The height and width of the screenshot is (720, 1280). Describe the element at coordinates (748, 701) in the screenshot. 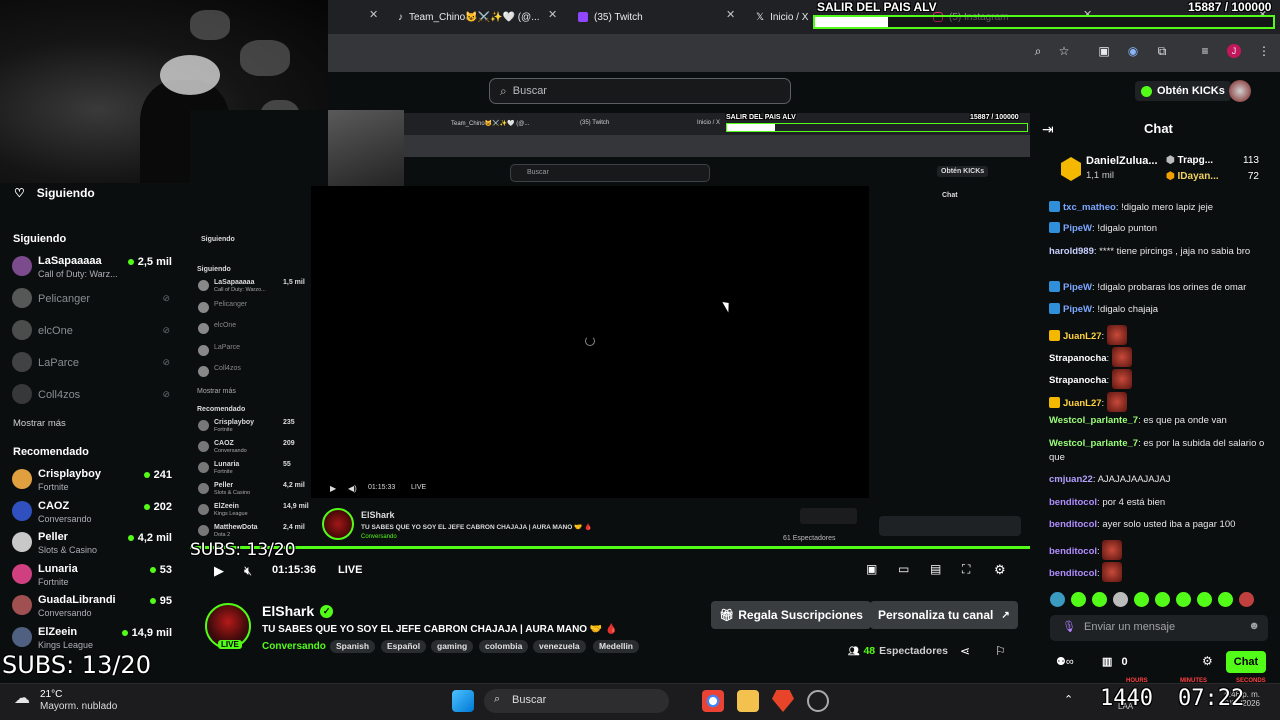

I see `file-explorer-icon` at that location.